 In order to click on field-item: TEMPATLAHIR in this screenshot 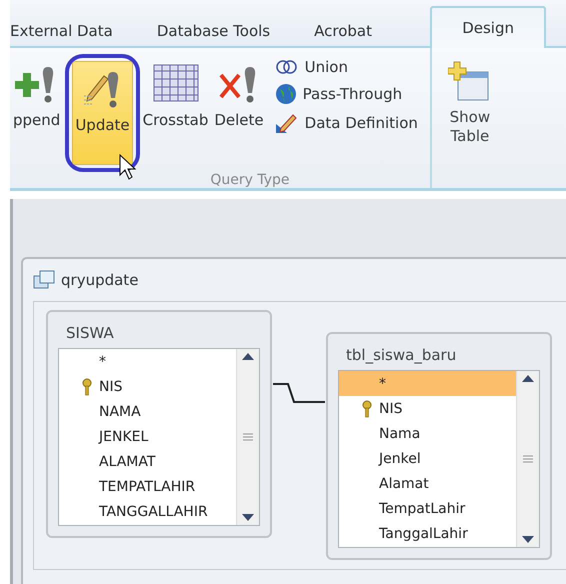, I will do `click(147, 486)`.